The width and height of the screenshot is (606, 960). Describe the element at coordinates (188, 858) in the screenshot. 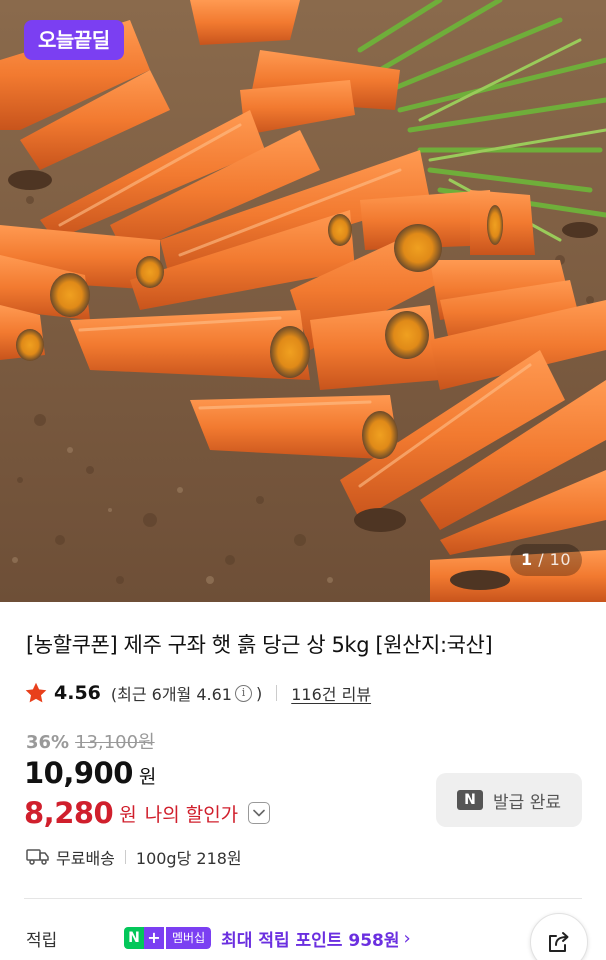

I see `unit-price: 100g당 218원` at that location.